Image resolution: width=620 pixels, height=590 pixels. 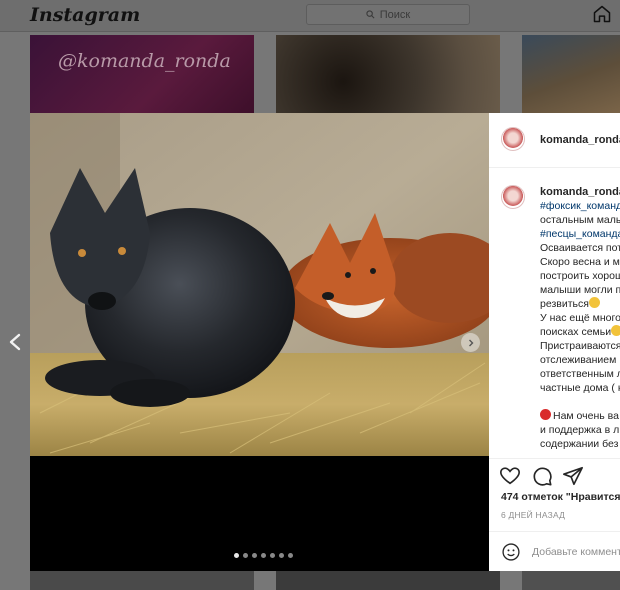 I want to click on next-slide-button, so click(x=470, y=342).